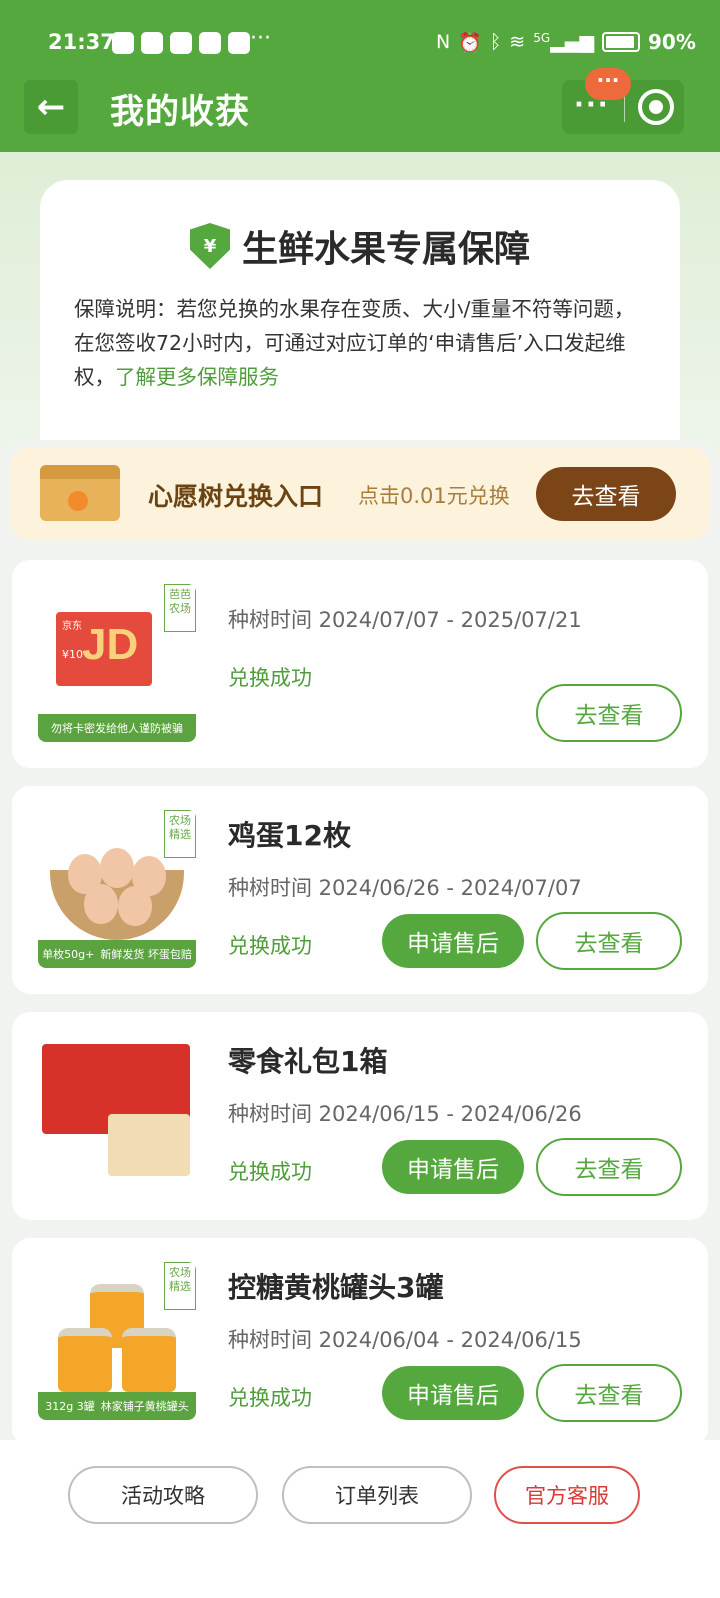 The image size is (720, 1598). What do you see at coordinates (209, 246) in the screenshot?
I see `shield-icon: ¥` at bounding box center [209, 246].